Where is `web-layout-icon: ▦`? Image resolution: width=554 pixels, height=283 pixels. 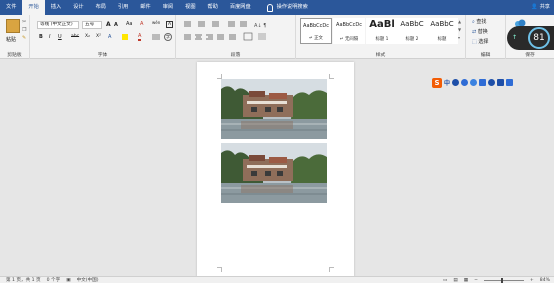 web-layout-icon: ▦ is located at coordinates (466, 280).